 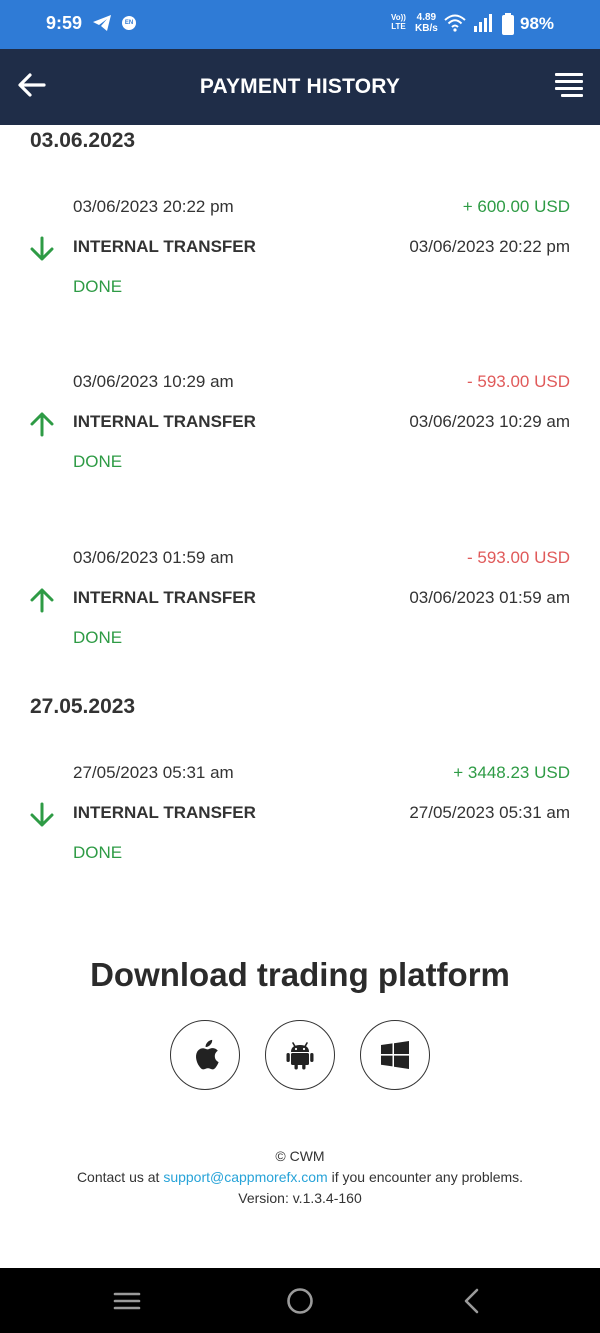 What do you see at coordinates (569, 74) in the screenshot?
I see `hamburger-menu-icon` at bounding box center [569, 74].